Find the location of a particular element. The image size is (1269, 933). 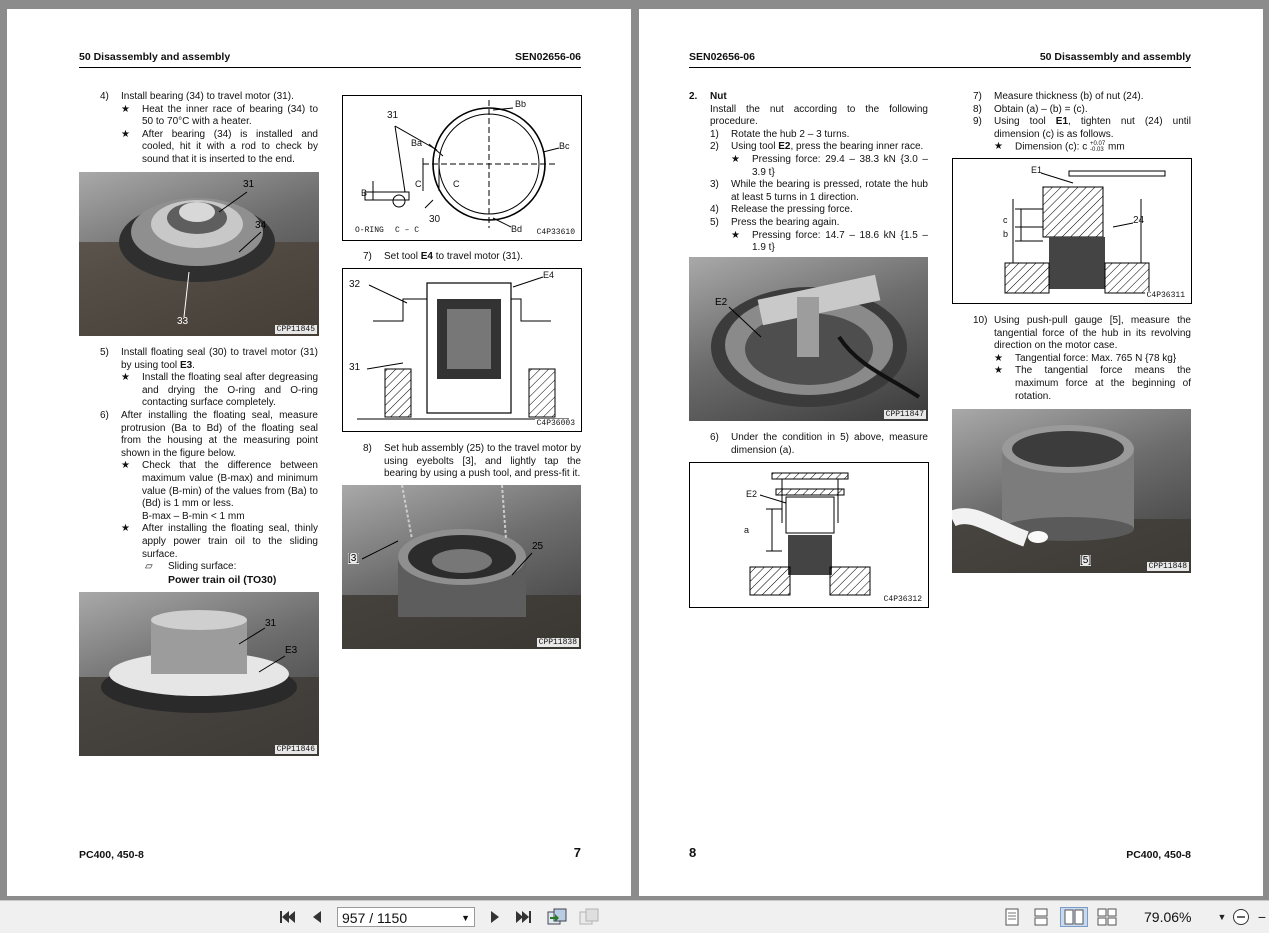

diagram-motor-section is located at coordinates (463, 348).